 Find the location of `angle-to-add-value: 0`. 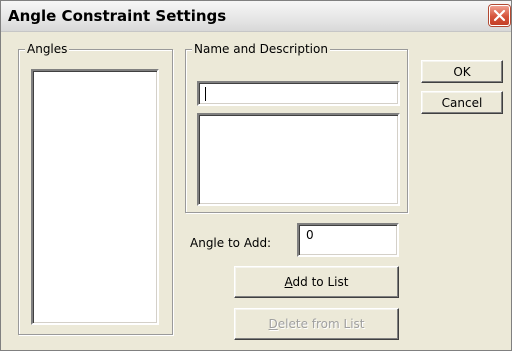

angle-to-add-value: 0 is located at coordinates (310, 235).